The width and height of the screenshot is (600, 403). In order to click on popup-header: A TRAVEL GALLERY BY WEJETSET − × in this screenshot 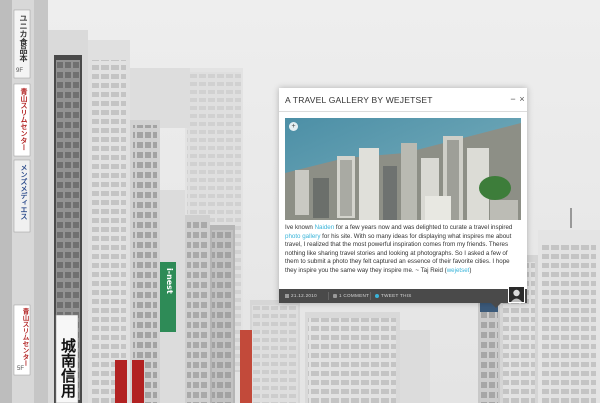, I will do `click(403, 100)`.